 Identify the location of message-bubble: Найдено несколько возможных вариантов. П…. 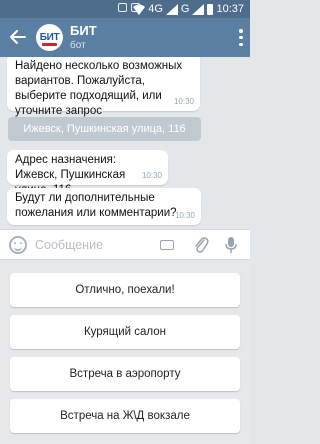
(103, 87).